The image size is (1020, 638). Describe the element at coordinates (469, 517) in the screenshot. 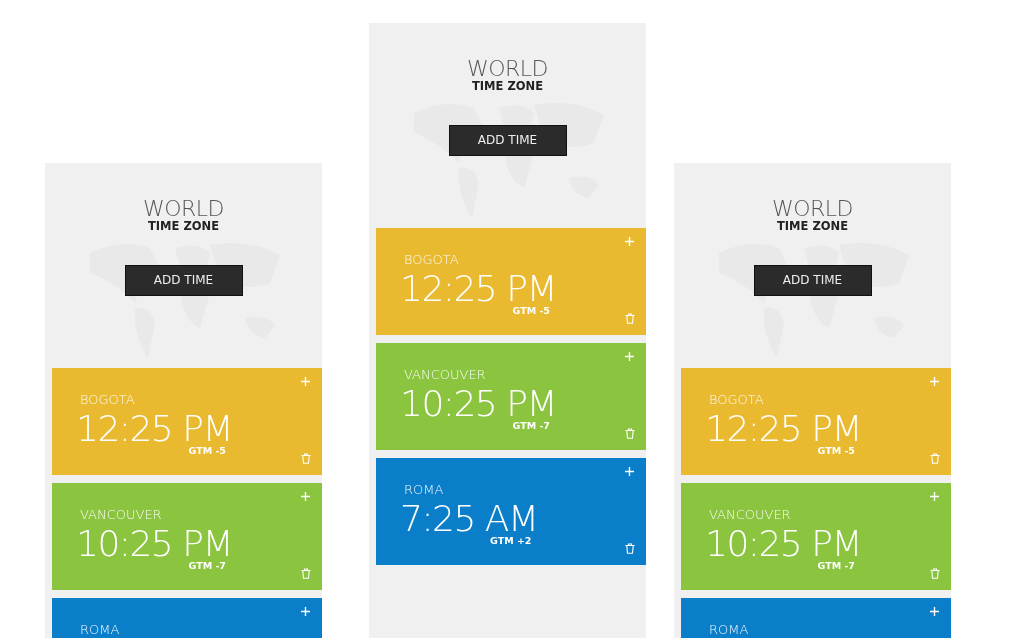

I see `clock-time: 7:25 AM` at that location.